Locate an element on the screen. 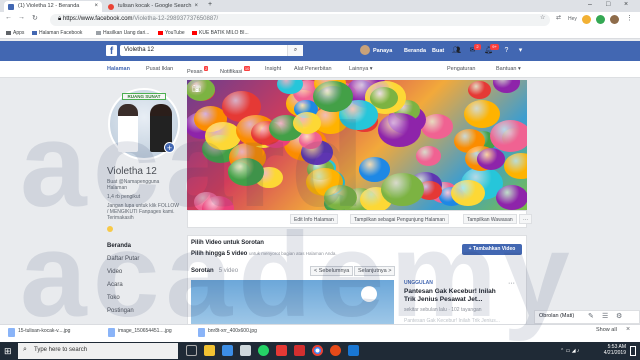 The image size is (640, 360). minimize-icon: – is located at coordinates (590, 4).